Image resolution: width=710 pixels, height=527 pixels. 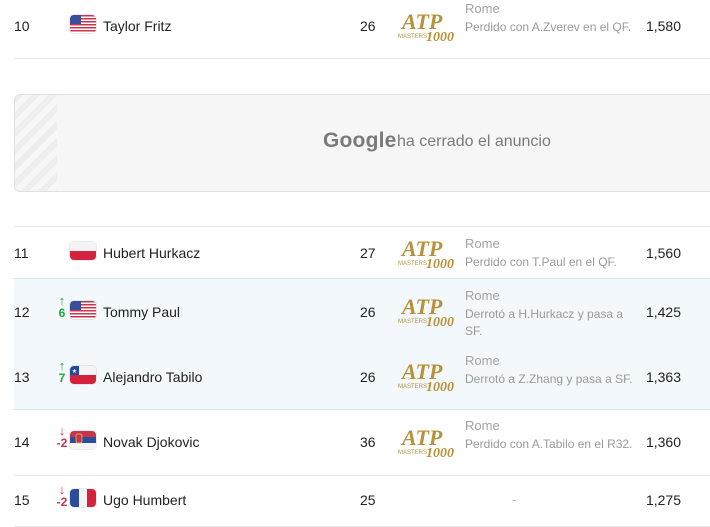 What do you see at coordinates (151, 442) in the screenshot?
I see `player-name: Novak Djokovic` at bounding box center [151, 442].